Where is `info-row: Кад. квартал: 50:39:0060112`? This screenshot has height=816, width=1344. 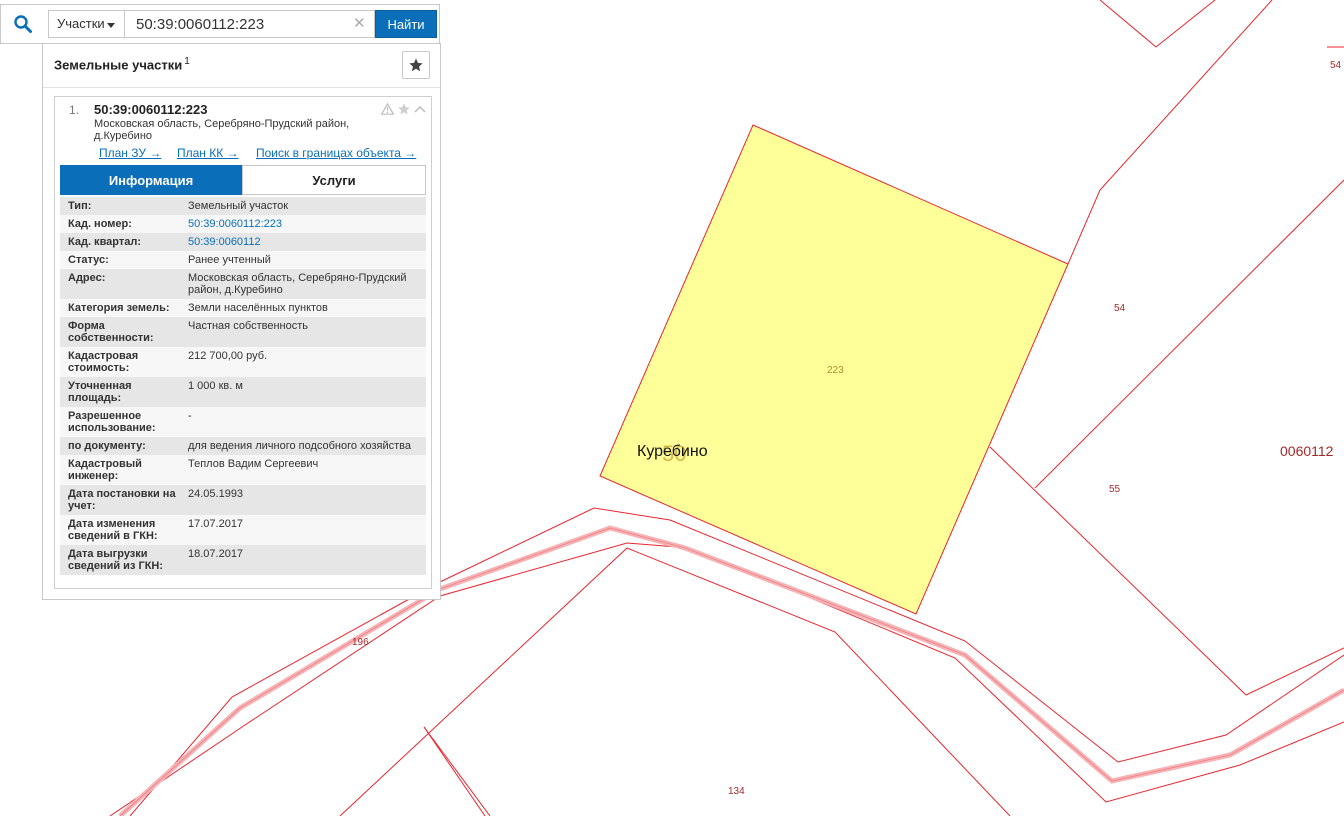 info-row: Кад. квартал: 50:39:0060112 is located at coordinates (243, 242).